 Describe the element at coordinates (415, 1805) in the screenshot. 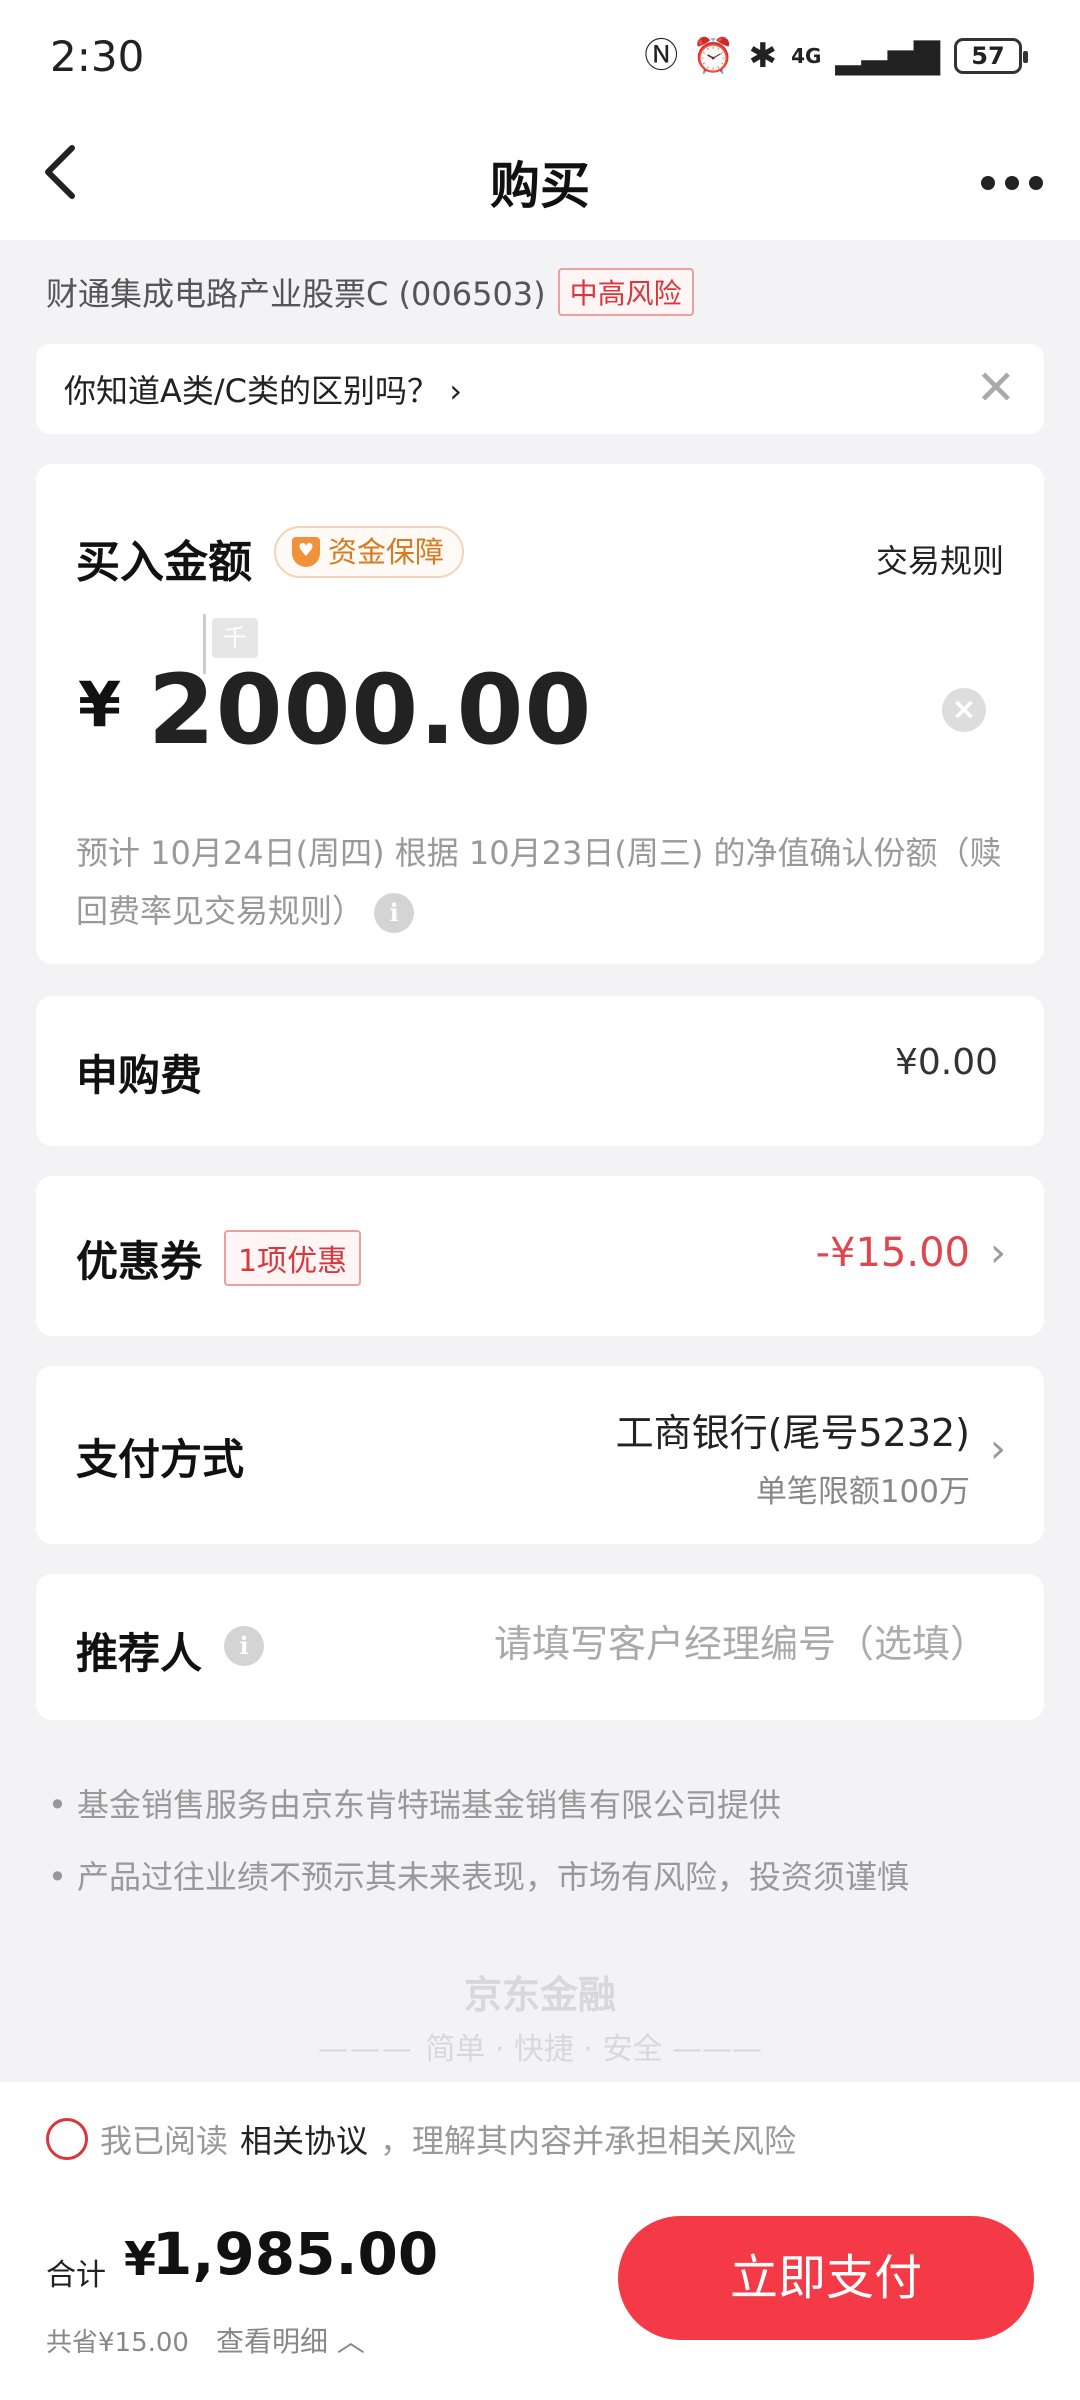

I see `disclaimer-item: • 基金销售服务由京东肯特瑞基金销售有限公司提供` at that location.